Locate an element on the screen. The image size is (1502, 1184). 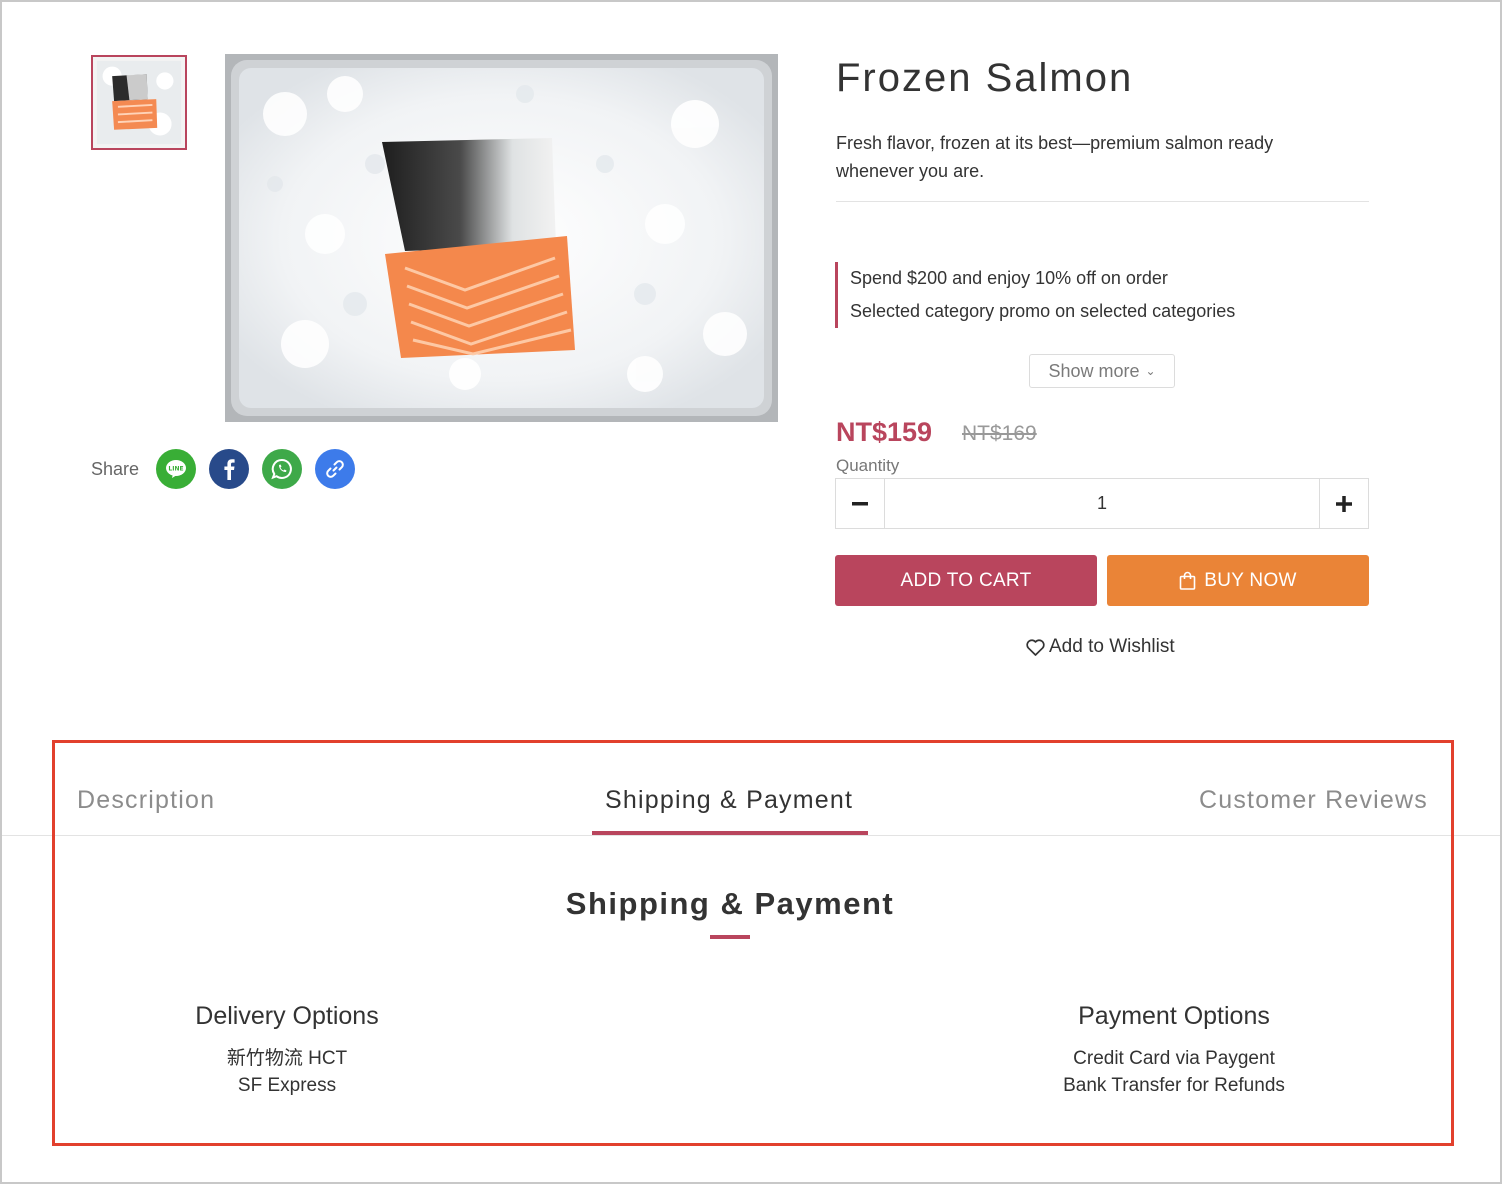
tab-shipping-payment: Shipping & Payment is located at coordinates (729, 800).